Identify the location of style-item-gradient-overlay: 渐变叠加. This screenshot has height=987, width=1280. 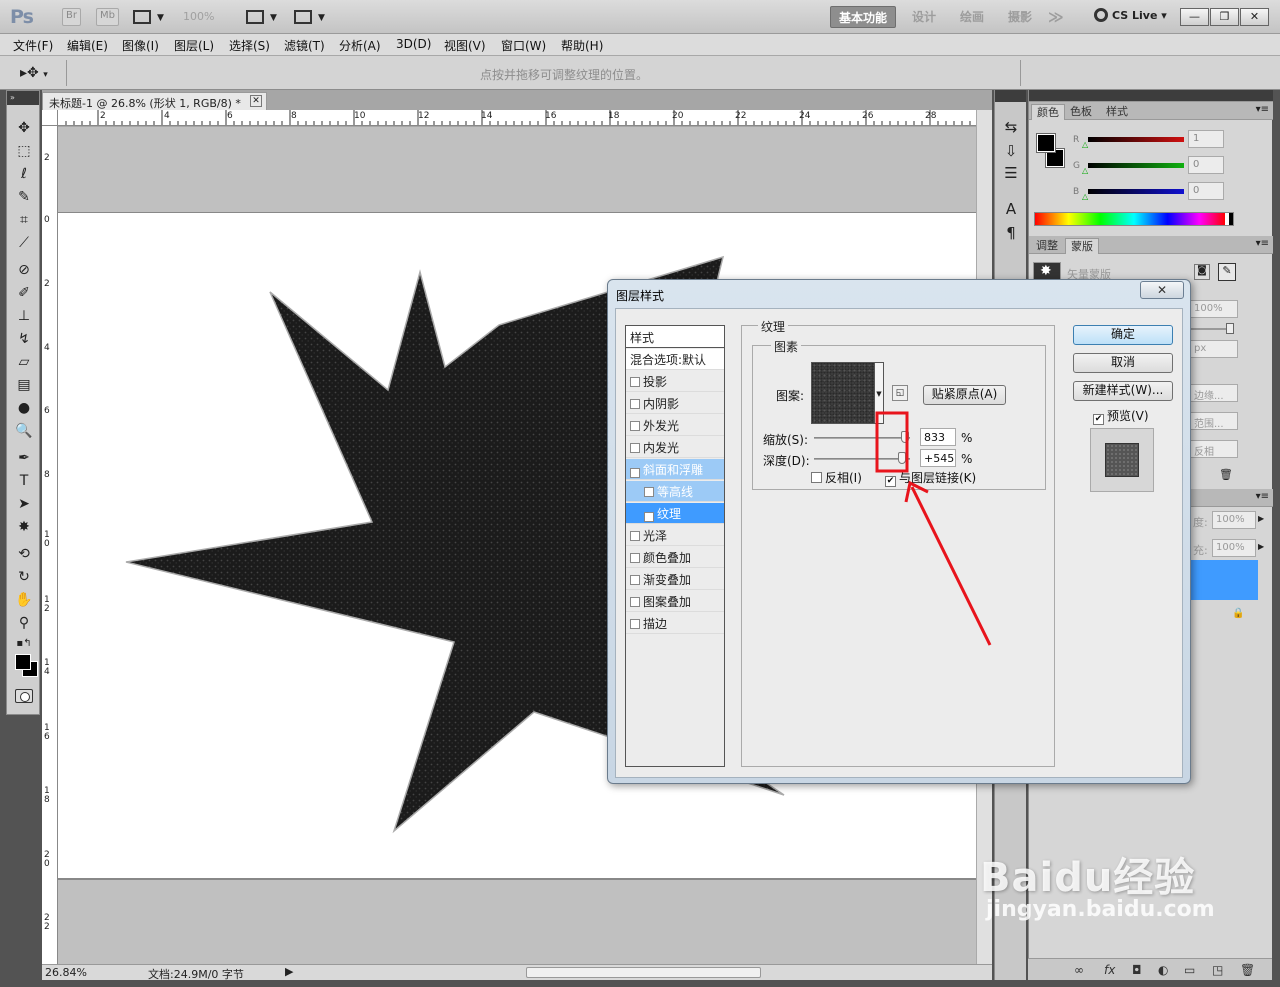
(675, 579).